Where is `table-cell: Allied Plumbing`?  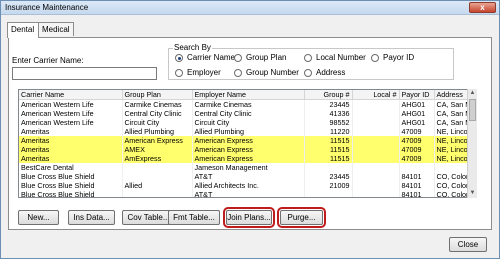 table-cell: Allied Plumbing is located at coordinates (248, 131).